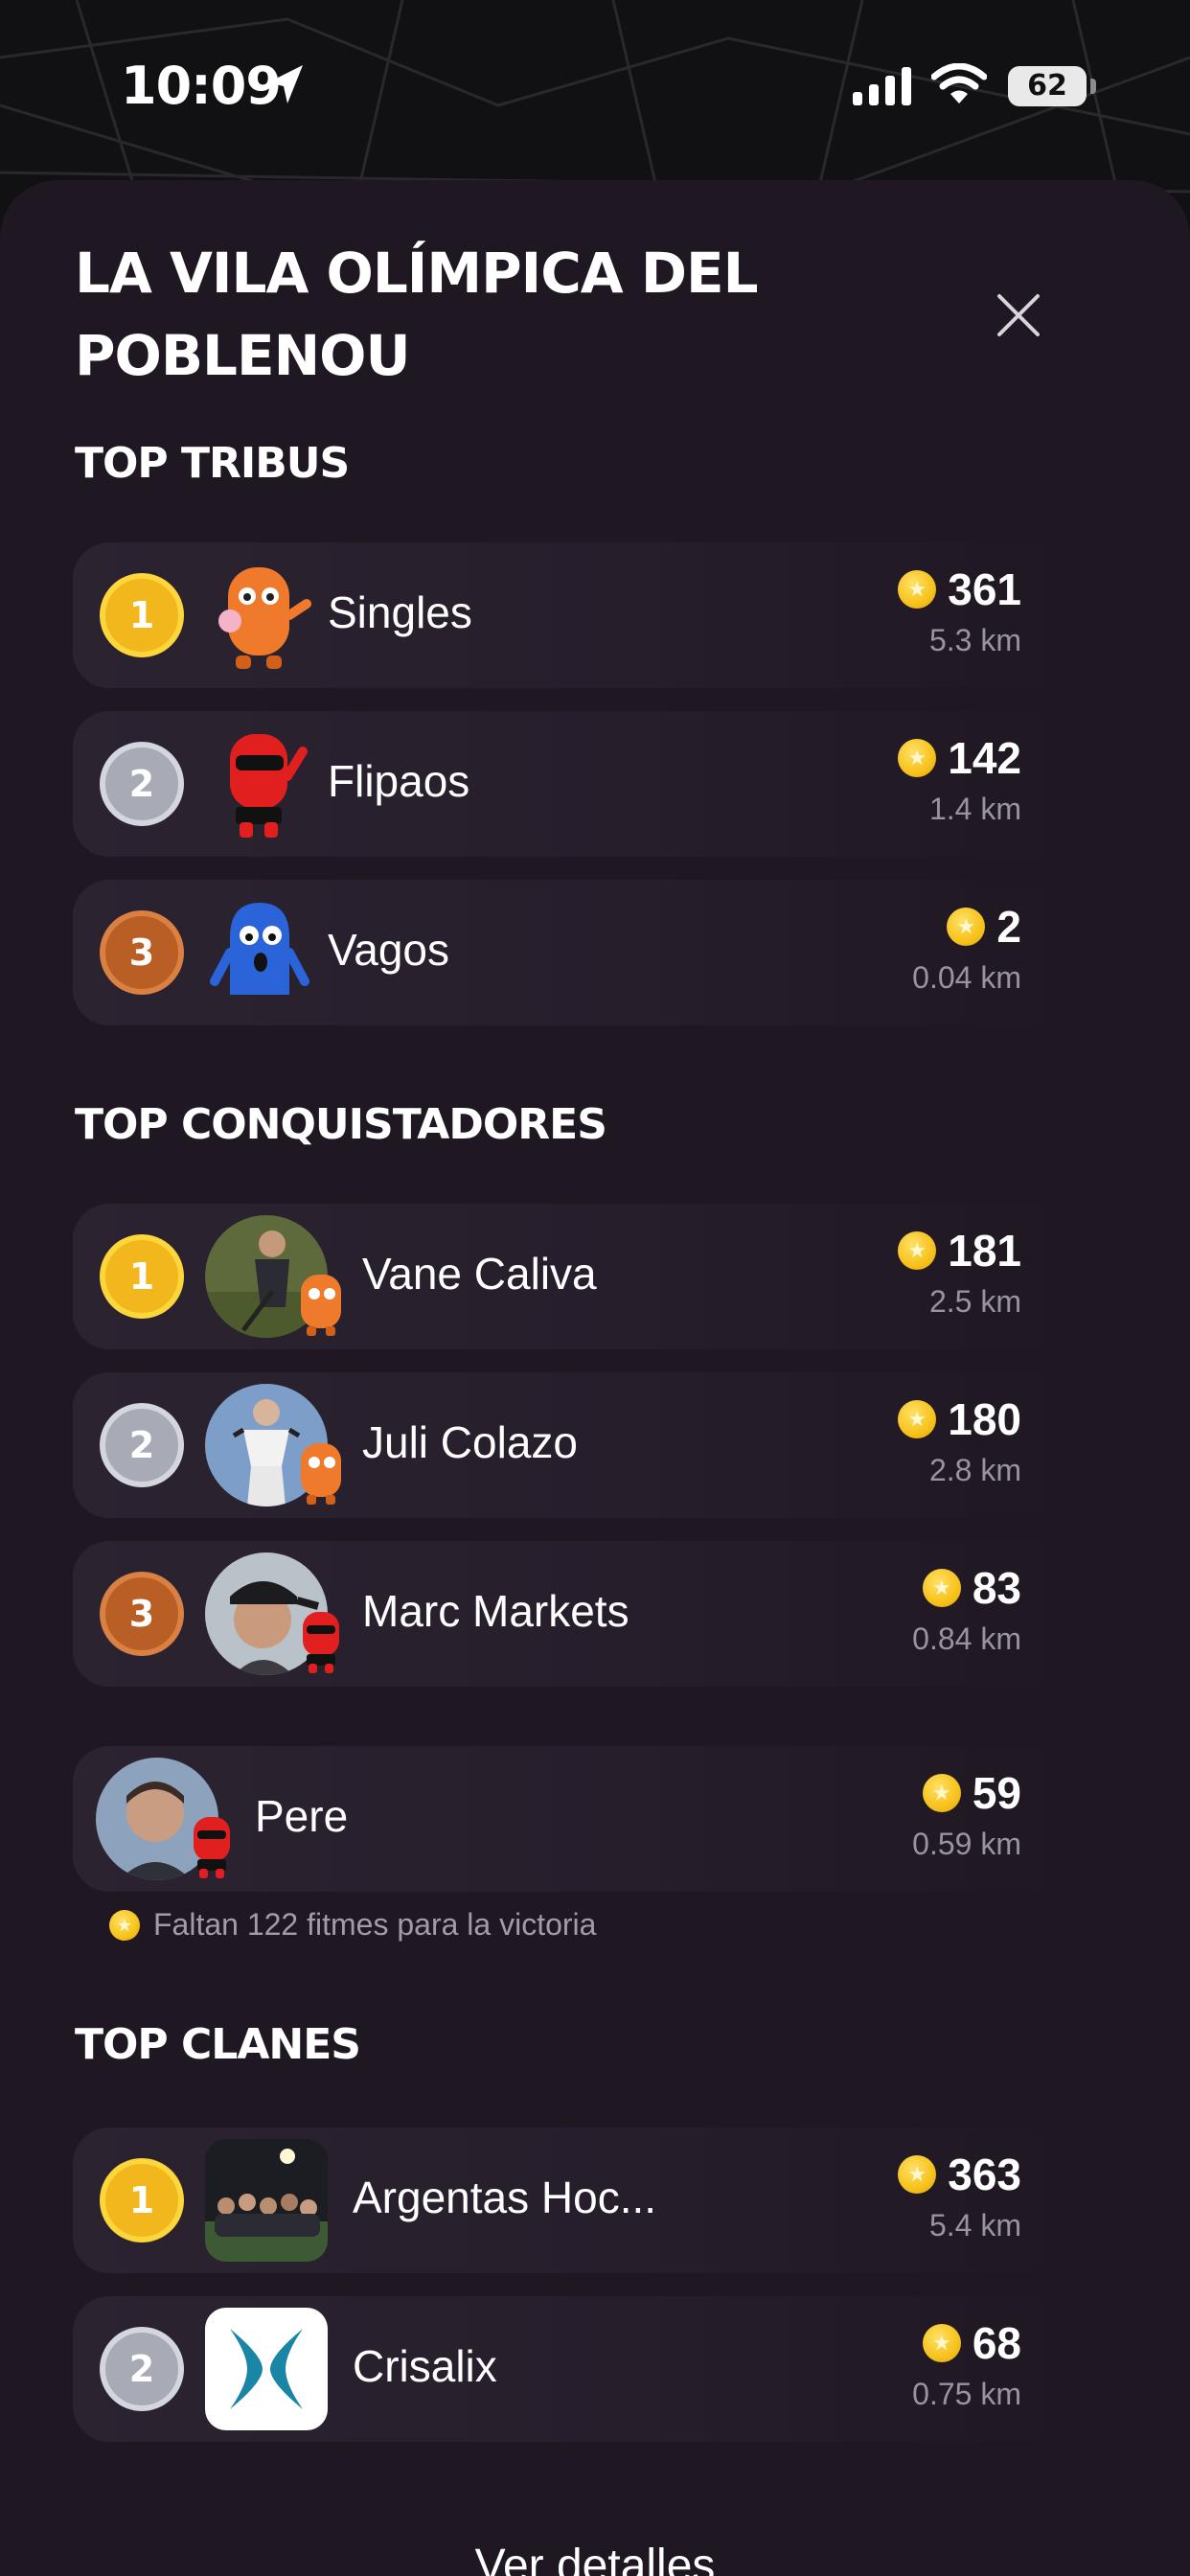 Image resolution: width=1190 pixels, height=2576 pixels. I want to click on tribe-name: Vagos, so click(389, 950).